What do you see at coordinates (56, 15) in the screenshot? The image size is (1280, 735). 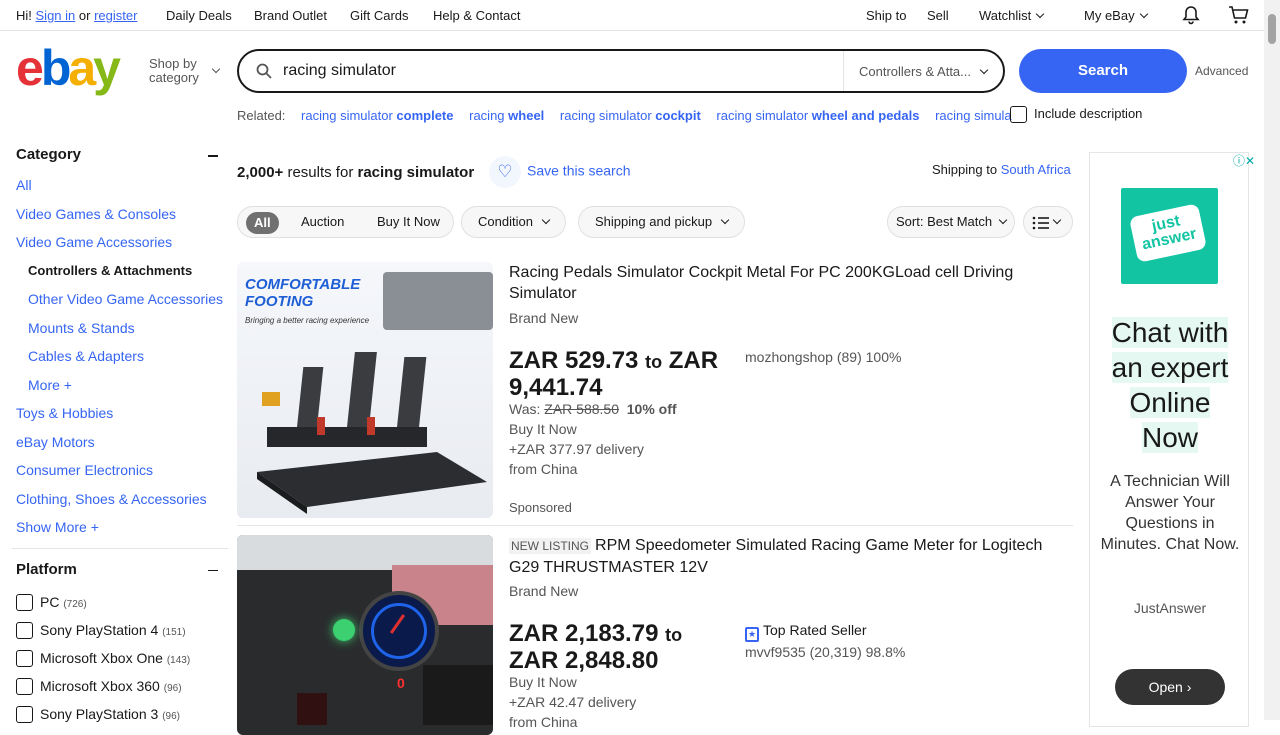 I see `sign-in-link: Sign in` at bounding box center [56, 15].